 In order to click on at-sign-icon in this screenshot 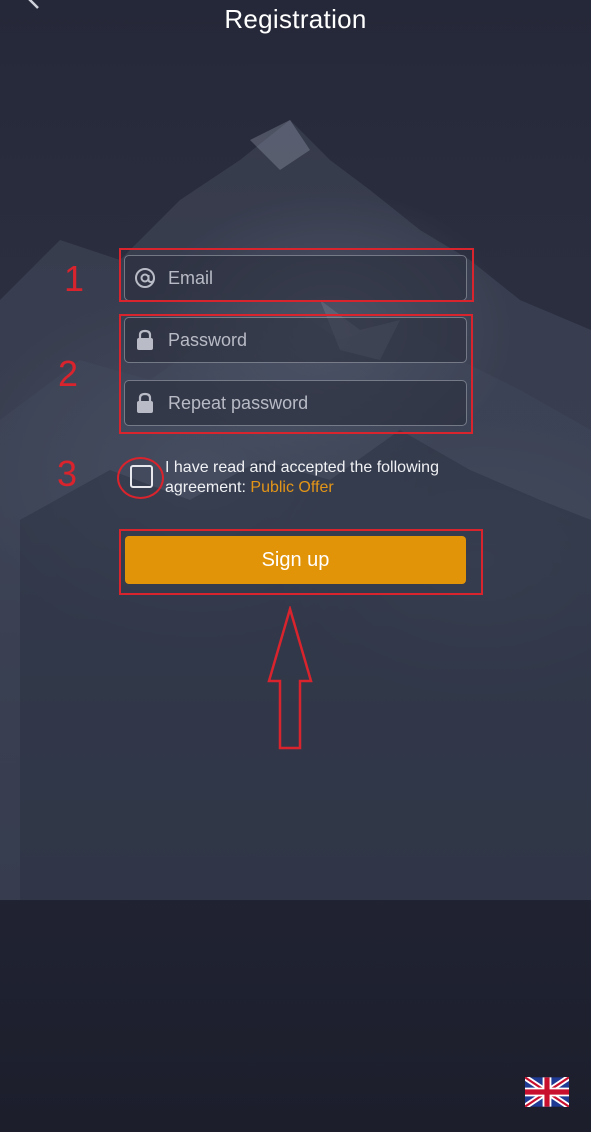, I will do `click(145, 278)`.